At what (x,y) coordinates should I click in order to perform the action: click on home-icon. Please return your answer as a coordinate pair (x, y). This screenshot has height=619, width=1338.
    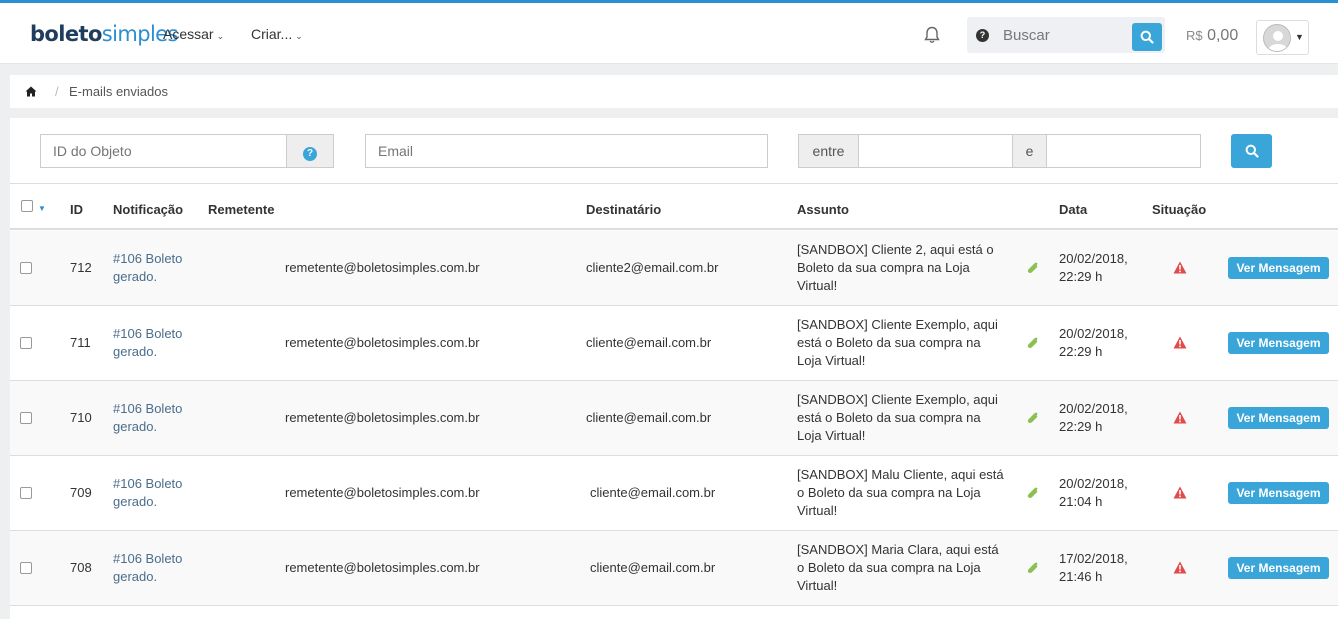
    Looking at the image, I should click on (31, 91).